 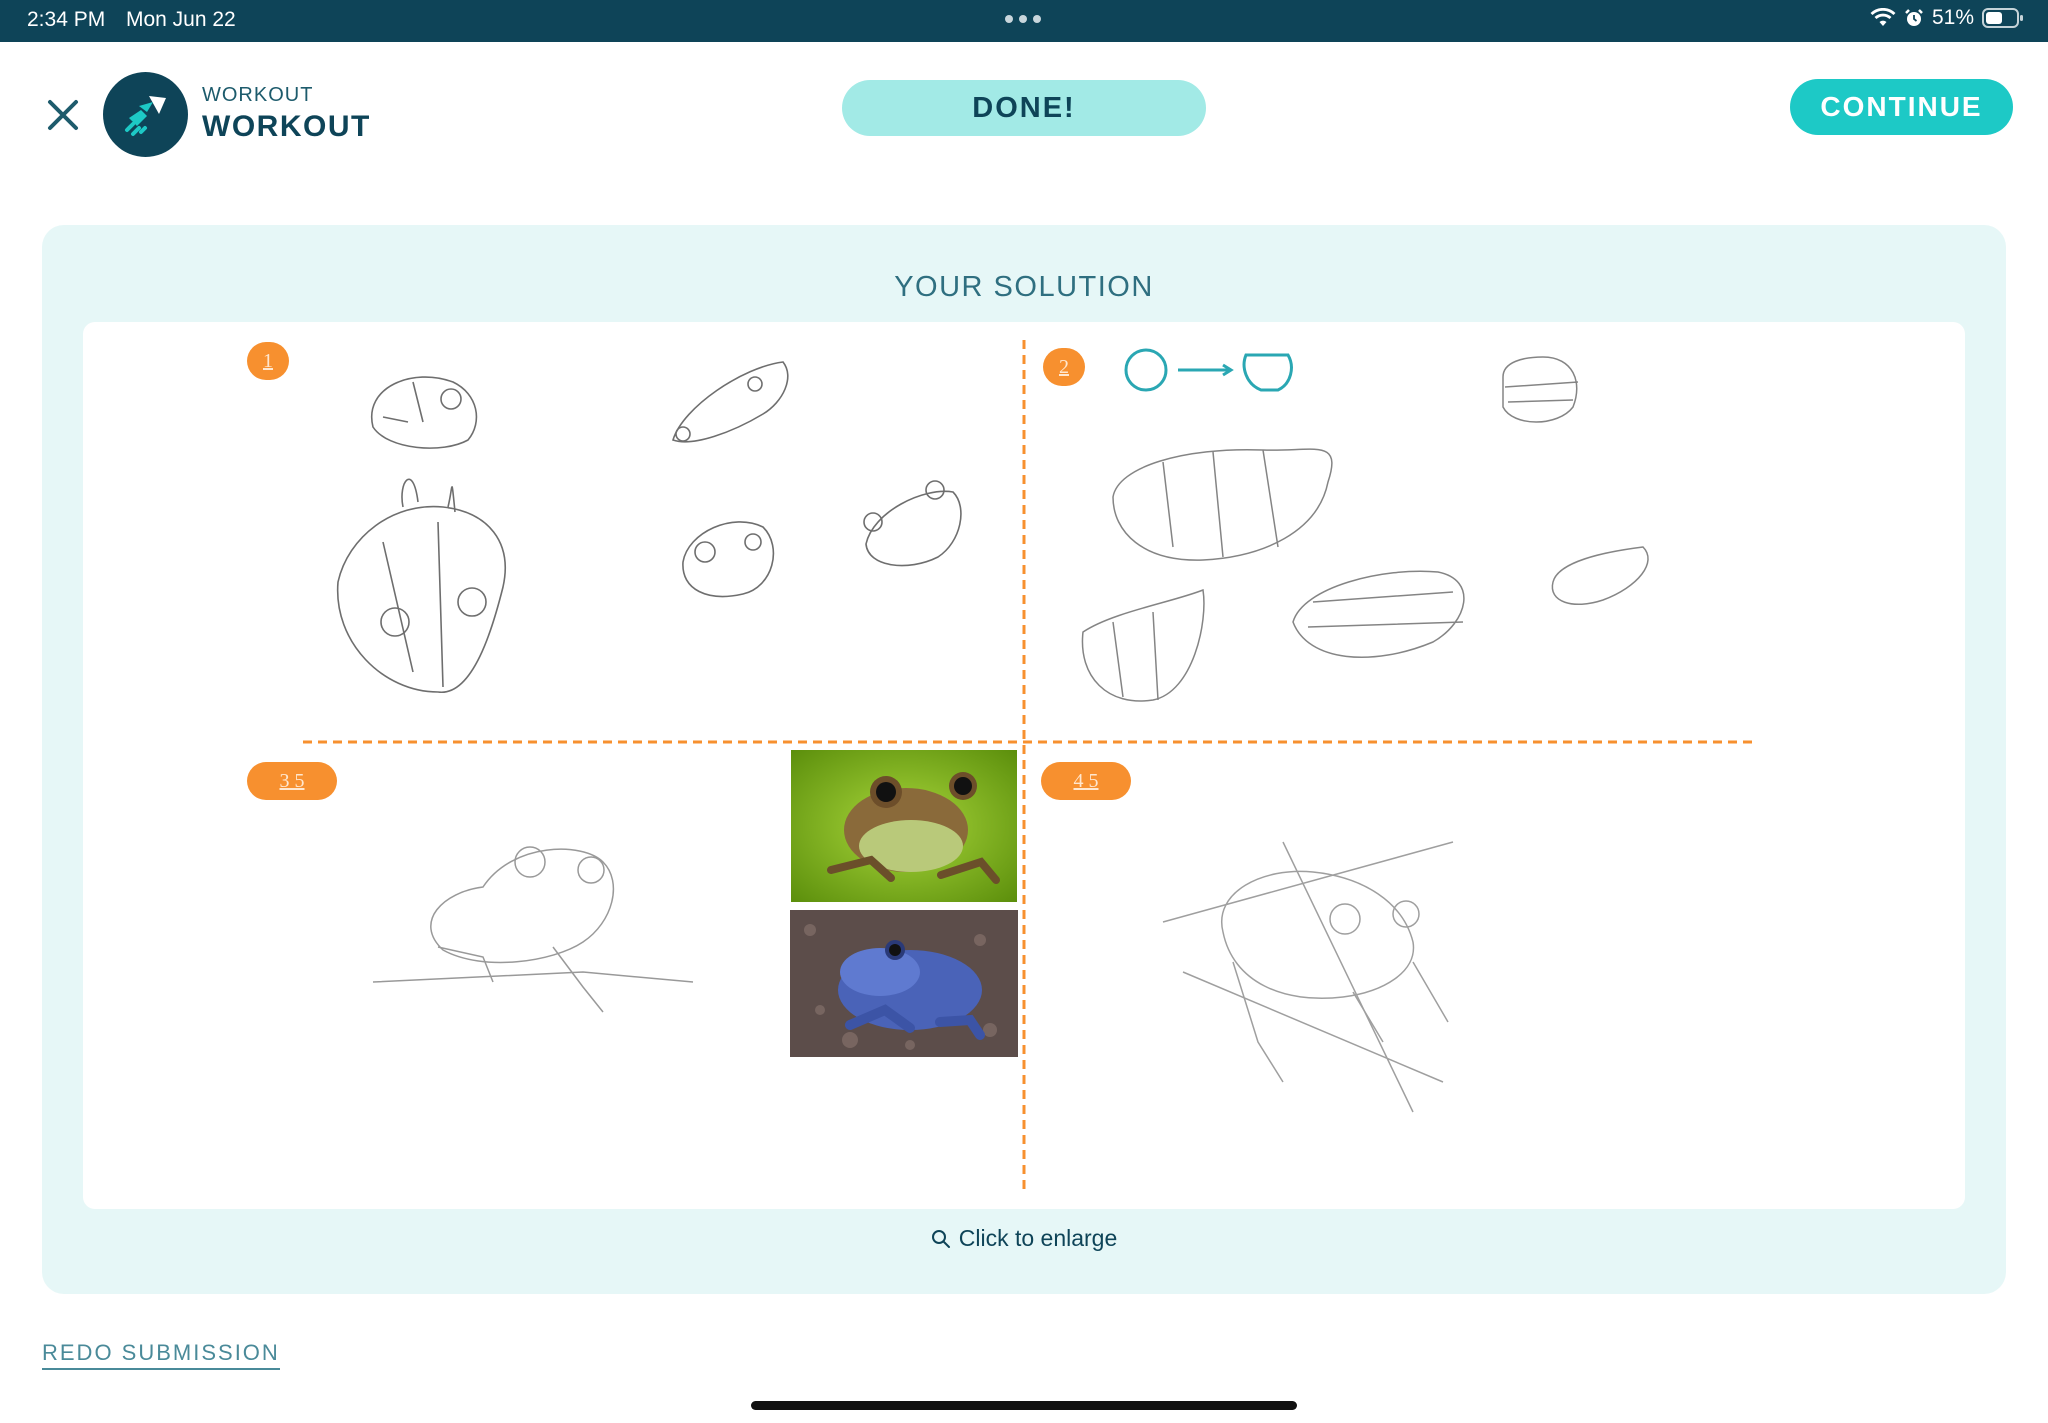 What do you see at coordinates (1024, 108) in the screenshot?
I see `done-status-pill: DONE!` at bounding box center [1024, 108].